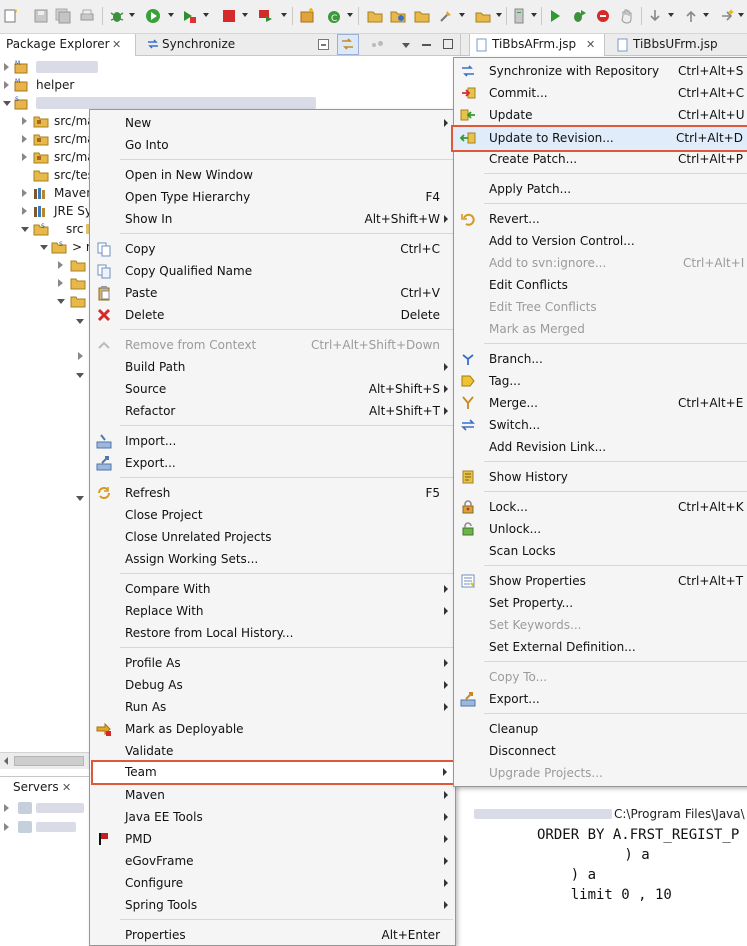 The height and width of the screenshot is (946, 747). I want to click on new-class-icon: C, so click(334, 16).